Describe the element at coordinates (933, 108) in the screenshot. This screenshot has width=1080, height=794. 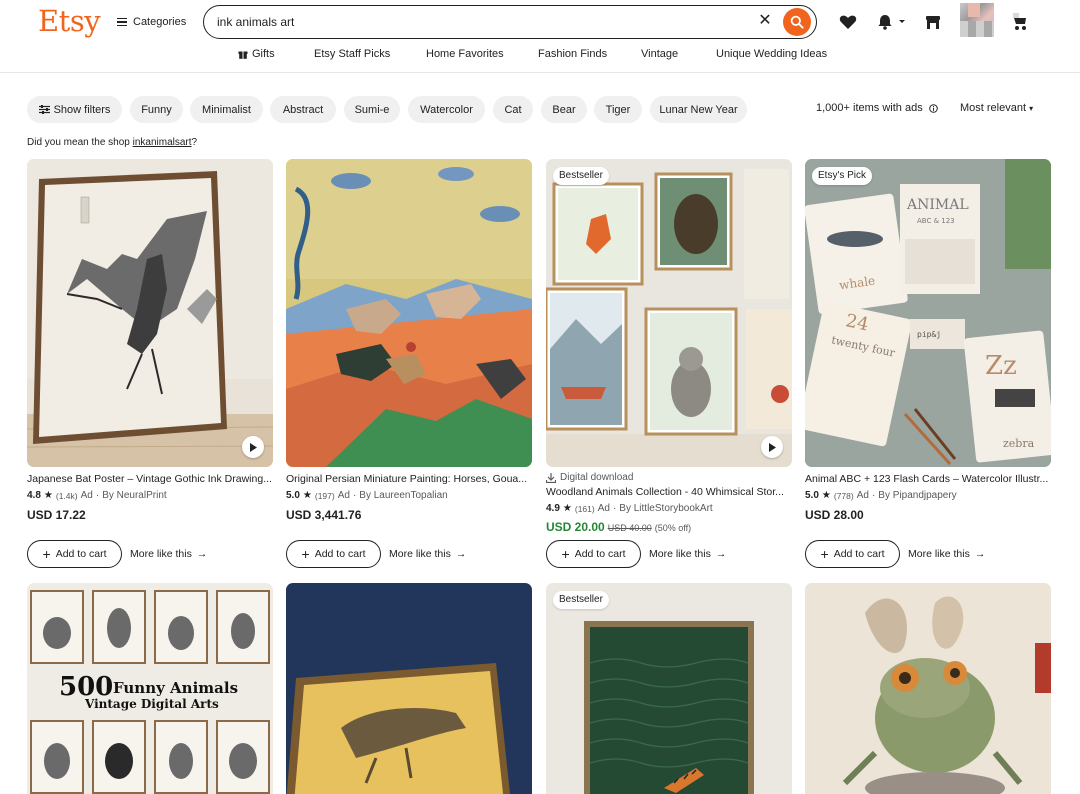
I see `info-icon` at that location.